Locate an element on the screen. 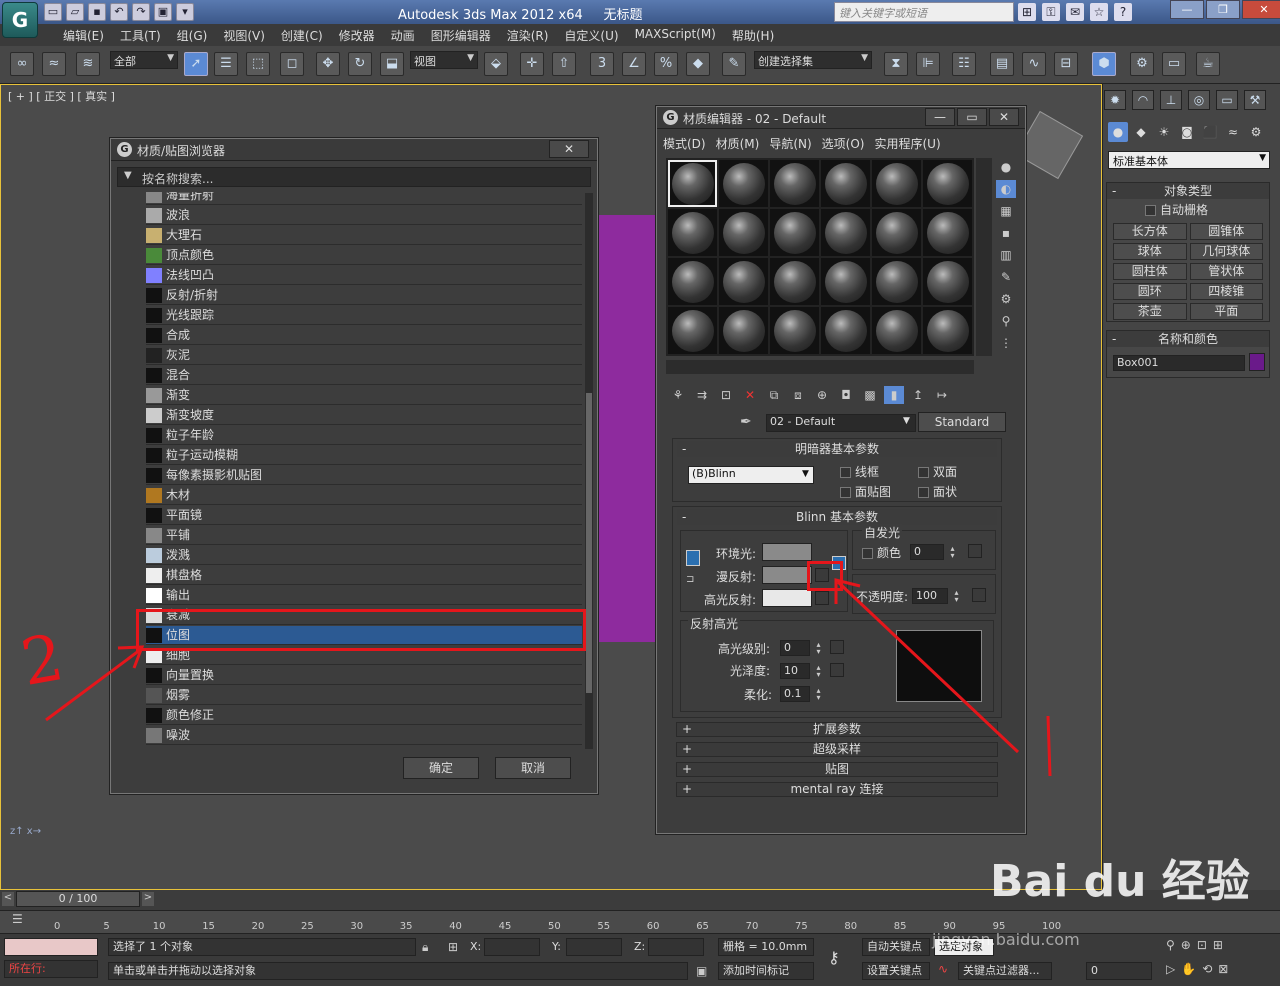 Image resolution: width=1280 pixels, height=986 pixels. arrow-to-diffuse-map is located at coordinates (928, 667).